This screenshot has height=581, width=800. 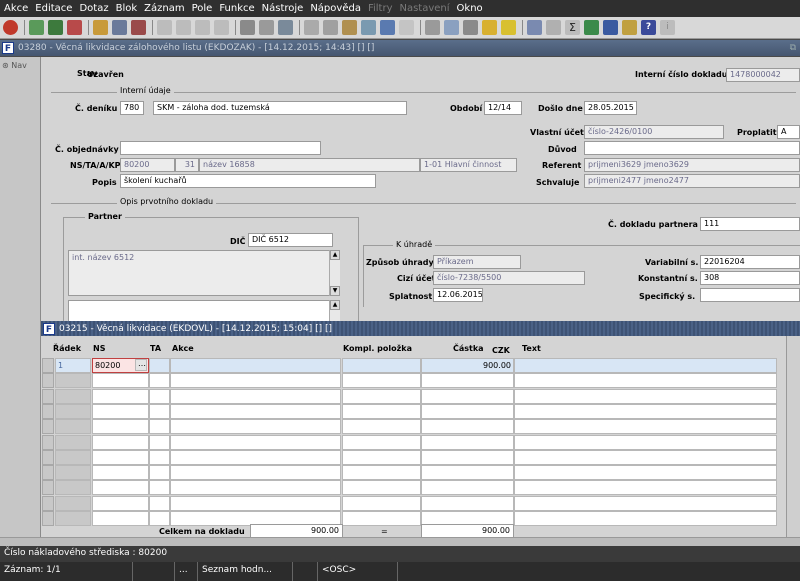 What do you see at coordinates (508, 27) in the screenshot?
I see `warning-icon` at bounding box center [508, 27].